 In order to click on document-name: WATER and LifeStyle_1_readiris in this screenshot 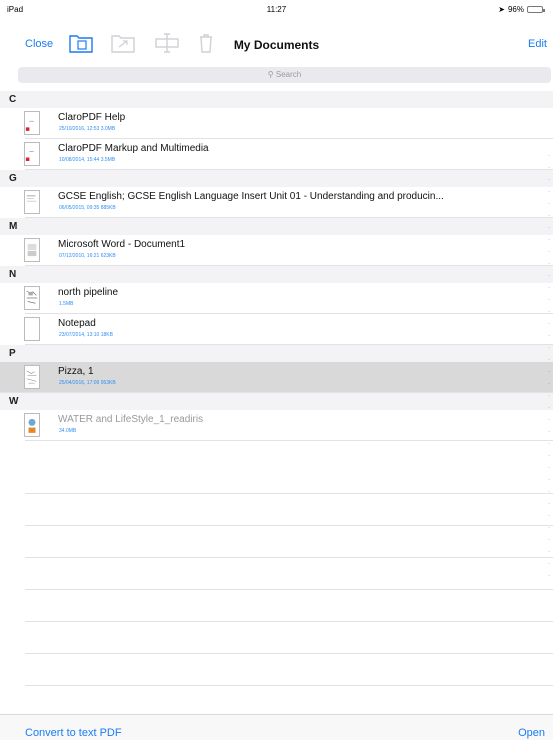, I will do `click(131, 419)`.